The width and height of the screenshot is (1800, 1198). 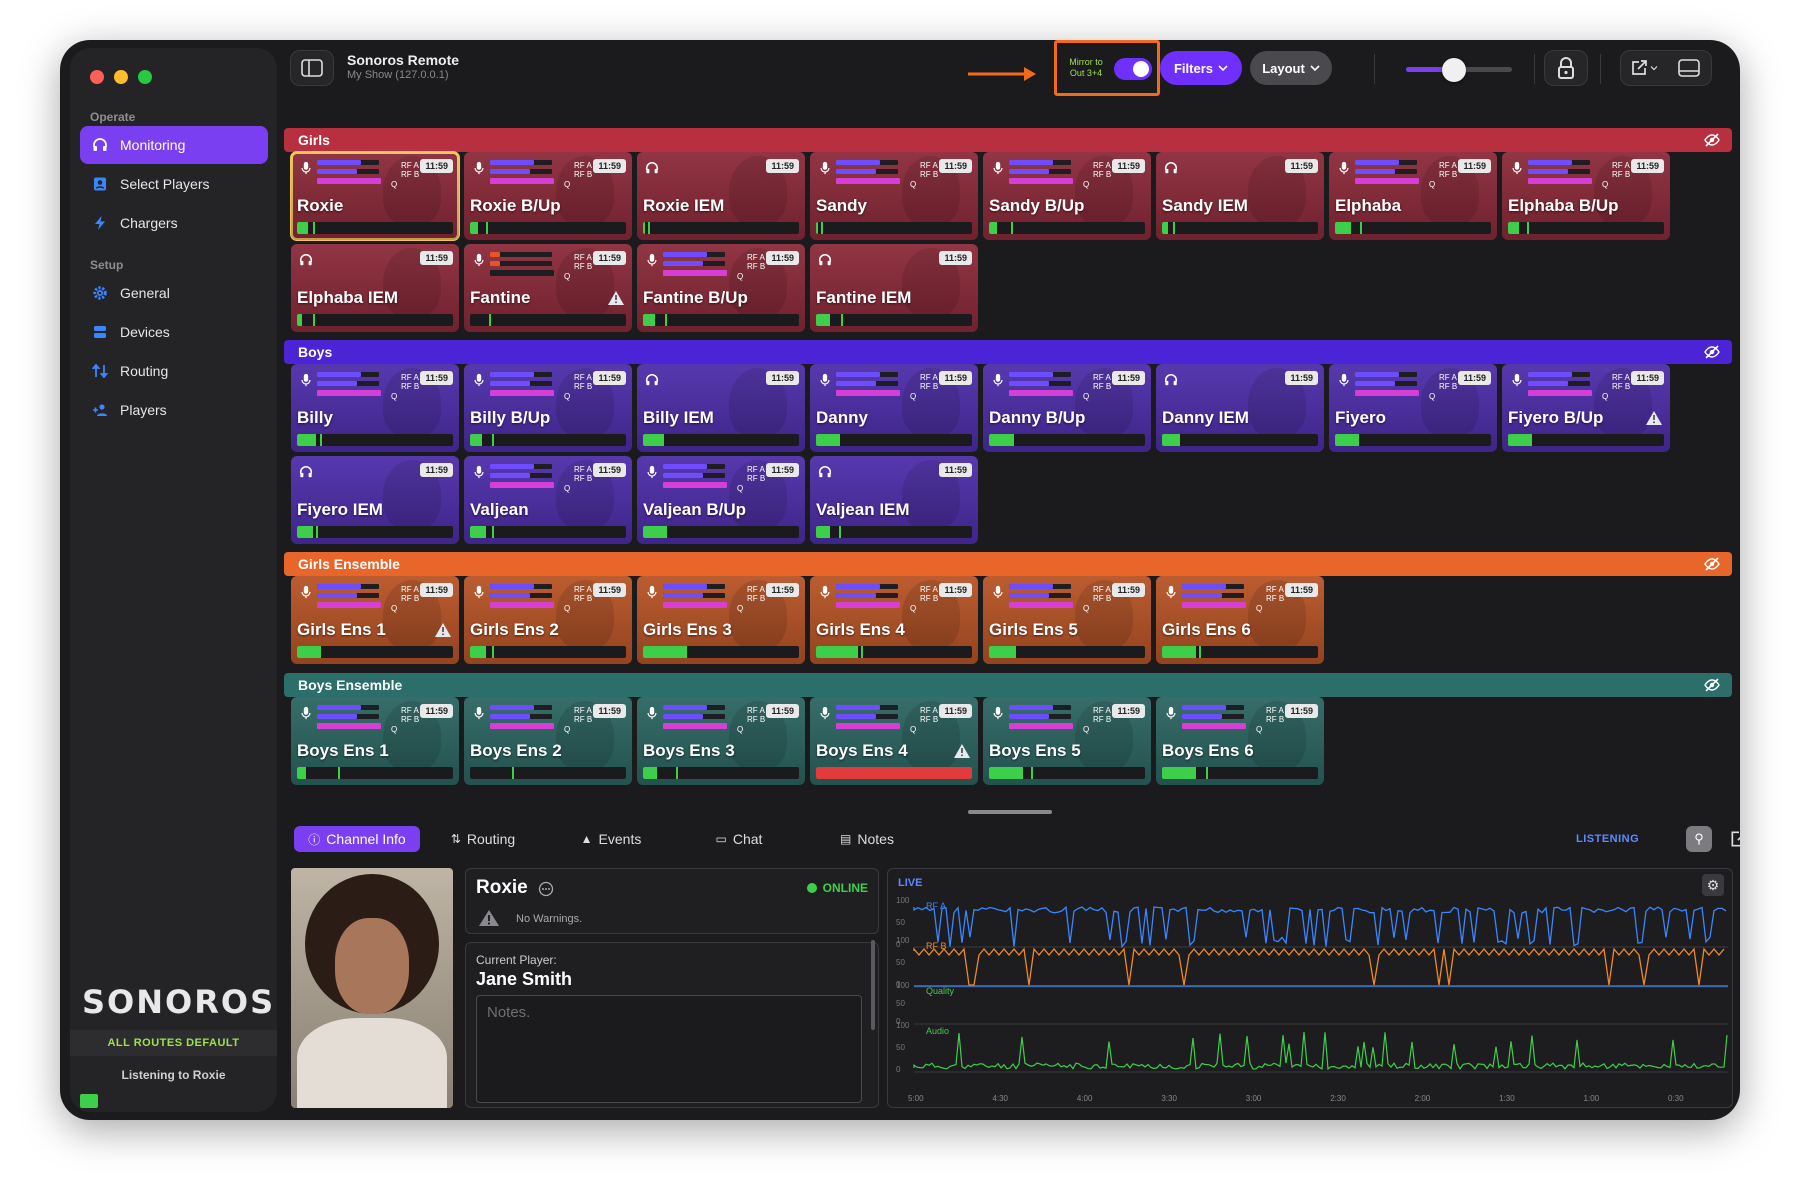 What do you see at coordinates (357, 839) in the screenshot?
I see `tab-channel-info: ⓘ Channel Info` at bounding box center [357, 839].